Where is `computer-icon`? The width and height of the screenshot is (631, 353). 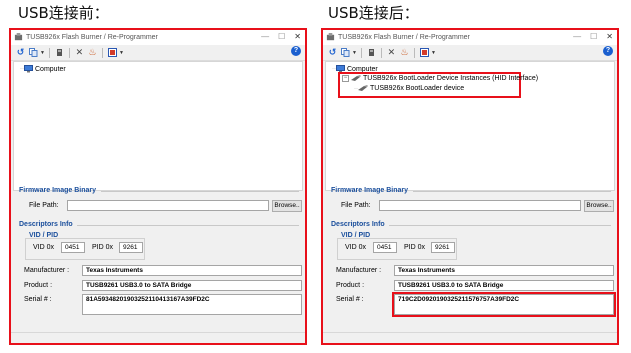
computer-icon is located at coordinates (28, 69).